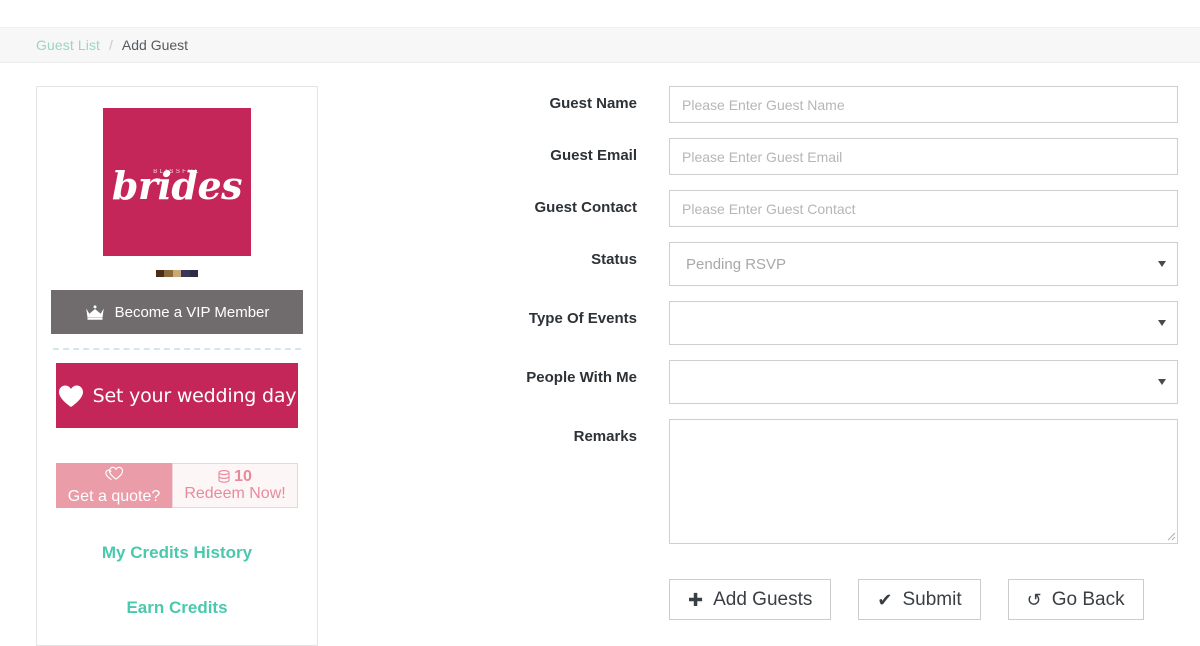 This screenshot has width=1200, height=646. What do you see at coordinates (192, 312) in the screenshot?
I see `vip-button-label: Become a VIP Member` at bounding box center [192, 312].